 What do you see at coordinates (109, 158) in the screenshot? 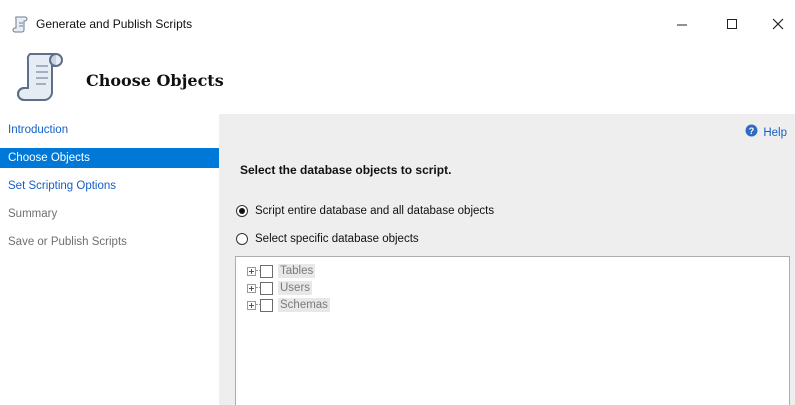
I see `sidebar-item-choose-objects: Choose Objects` at bounding box center [109, 158].